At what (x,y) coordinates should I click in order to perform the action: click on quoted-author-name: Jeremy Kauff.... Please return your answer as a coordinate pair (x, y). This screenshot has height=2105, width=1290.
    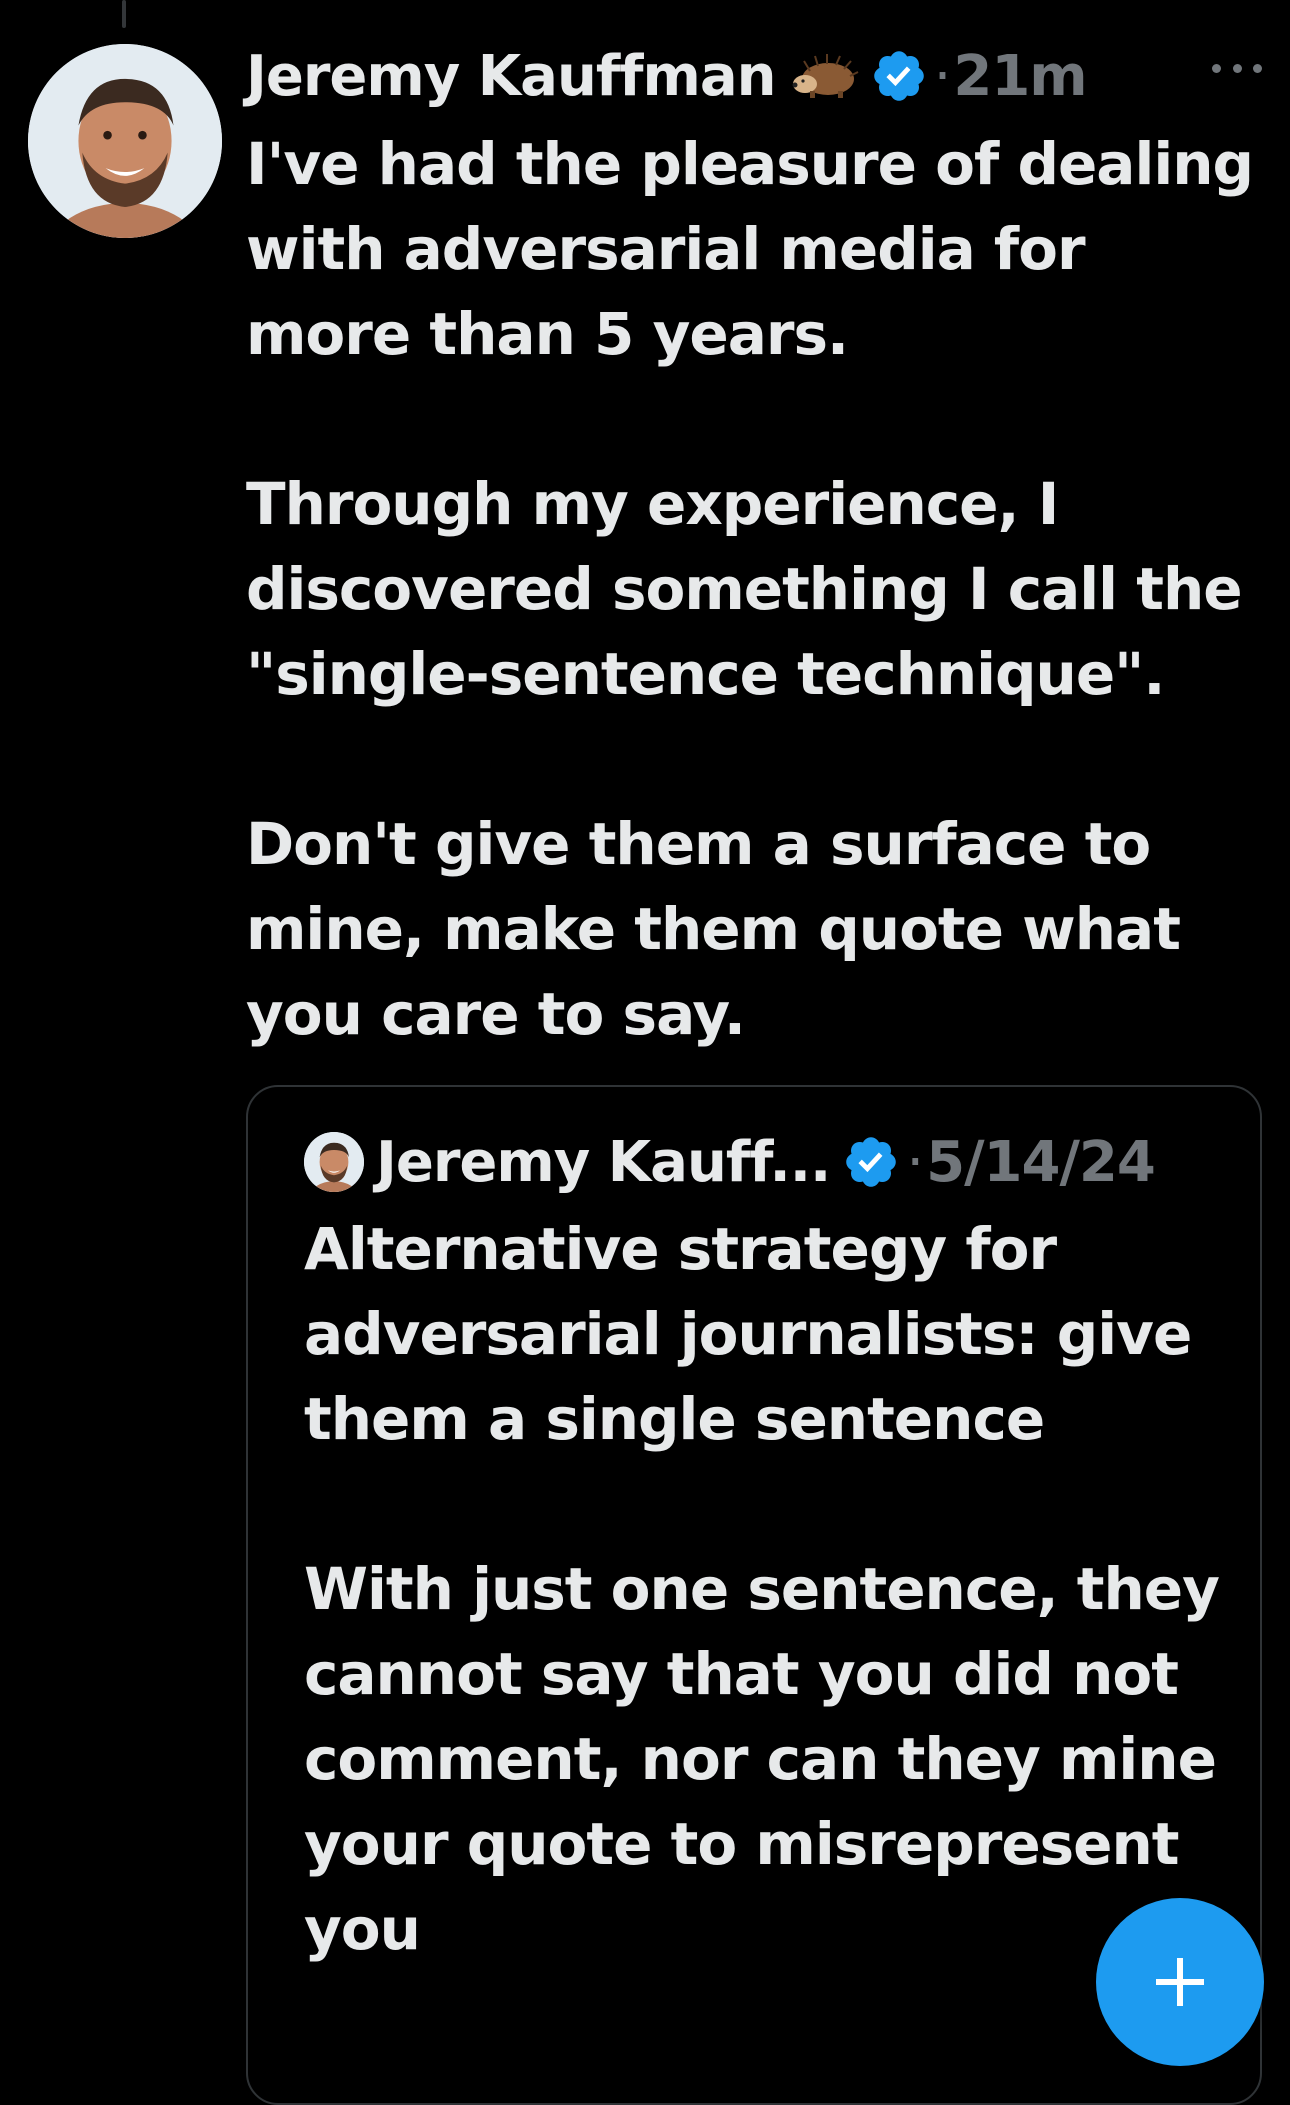
    Looking at the image, I should click on (603, 1162).